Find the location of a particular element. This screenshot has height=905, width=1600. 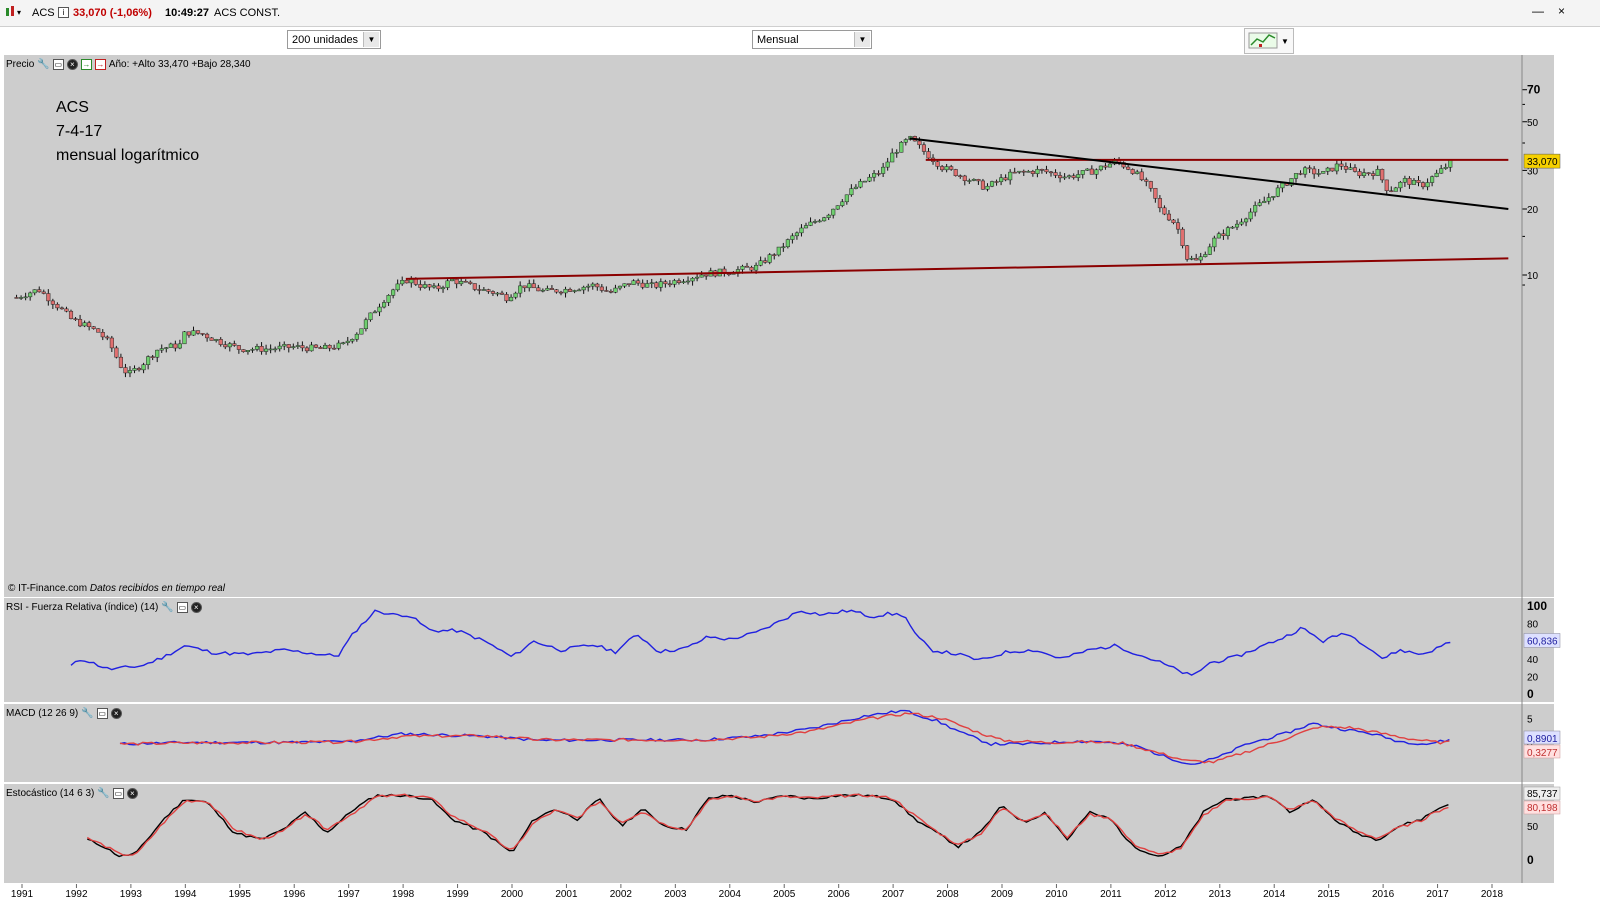

annotation-line: mensual logarítmico is located at coordinates (128, 155).